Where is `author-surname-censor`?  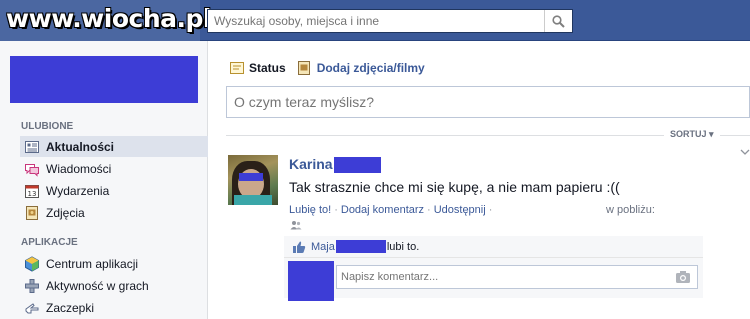
author-surname-censor is located at coordinates (357, 165).